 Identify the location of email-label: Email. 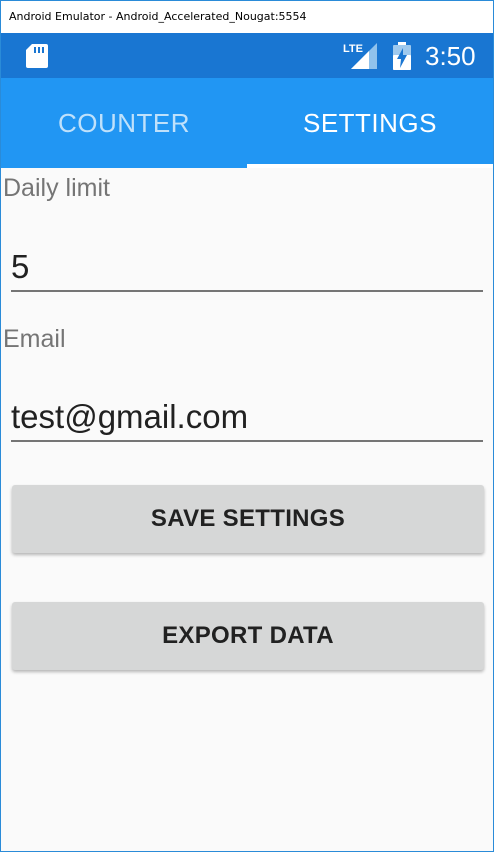
(34, 339).